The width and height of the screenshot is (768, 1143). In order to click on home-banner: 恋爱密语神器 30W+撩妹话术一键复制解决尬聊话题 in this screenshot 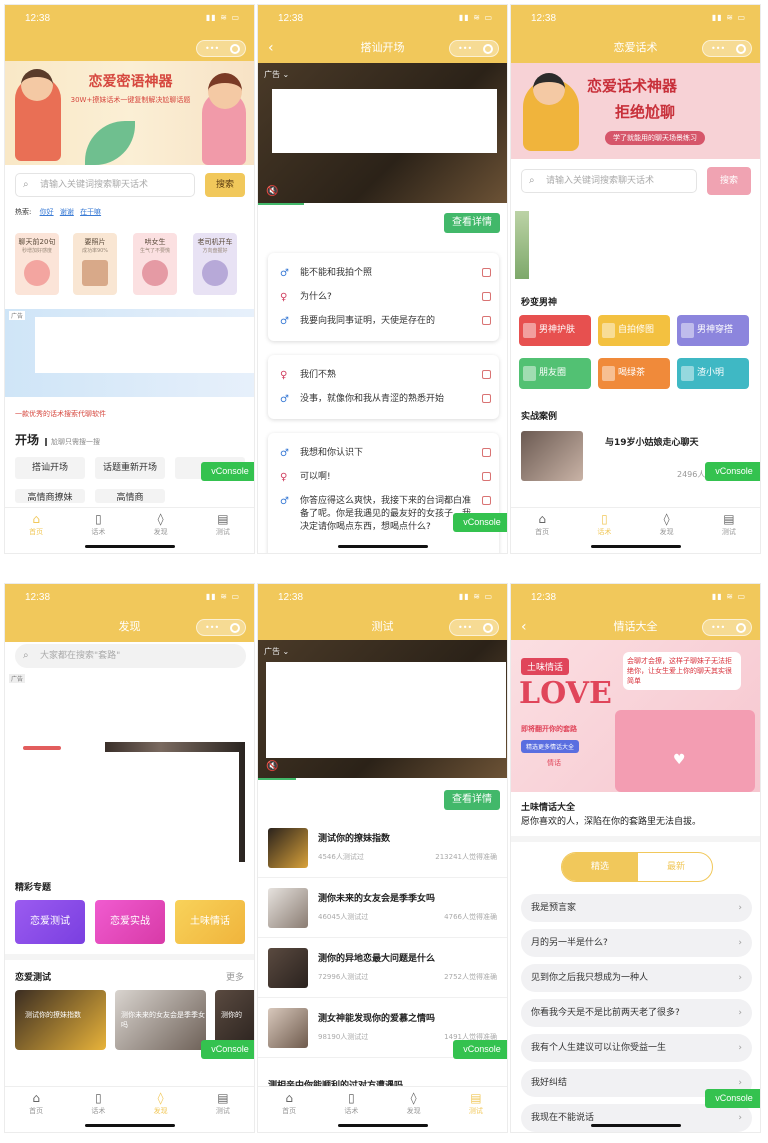, I will do `click(129, 113)`.